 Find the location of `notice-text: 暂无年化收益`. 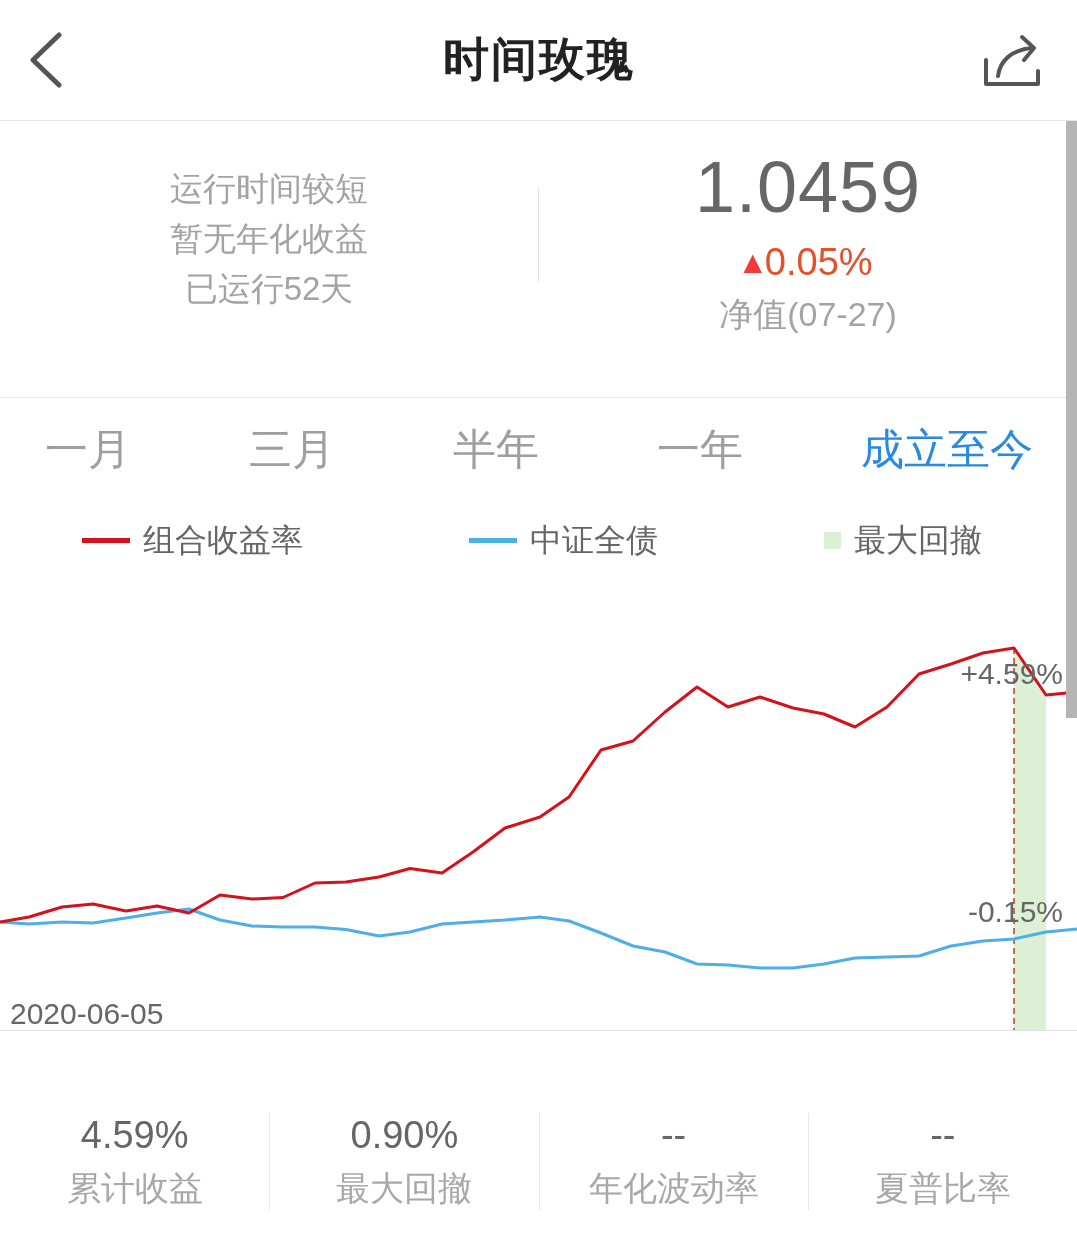

notice-text: 暂无年化收益 is located at coordinates (269, 239).